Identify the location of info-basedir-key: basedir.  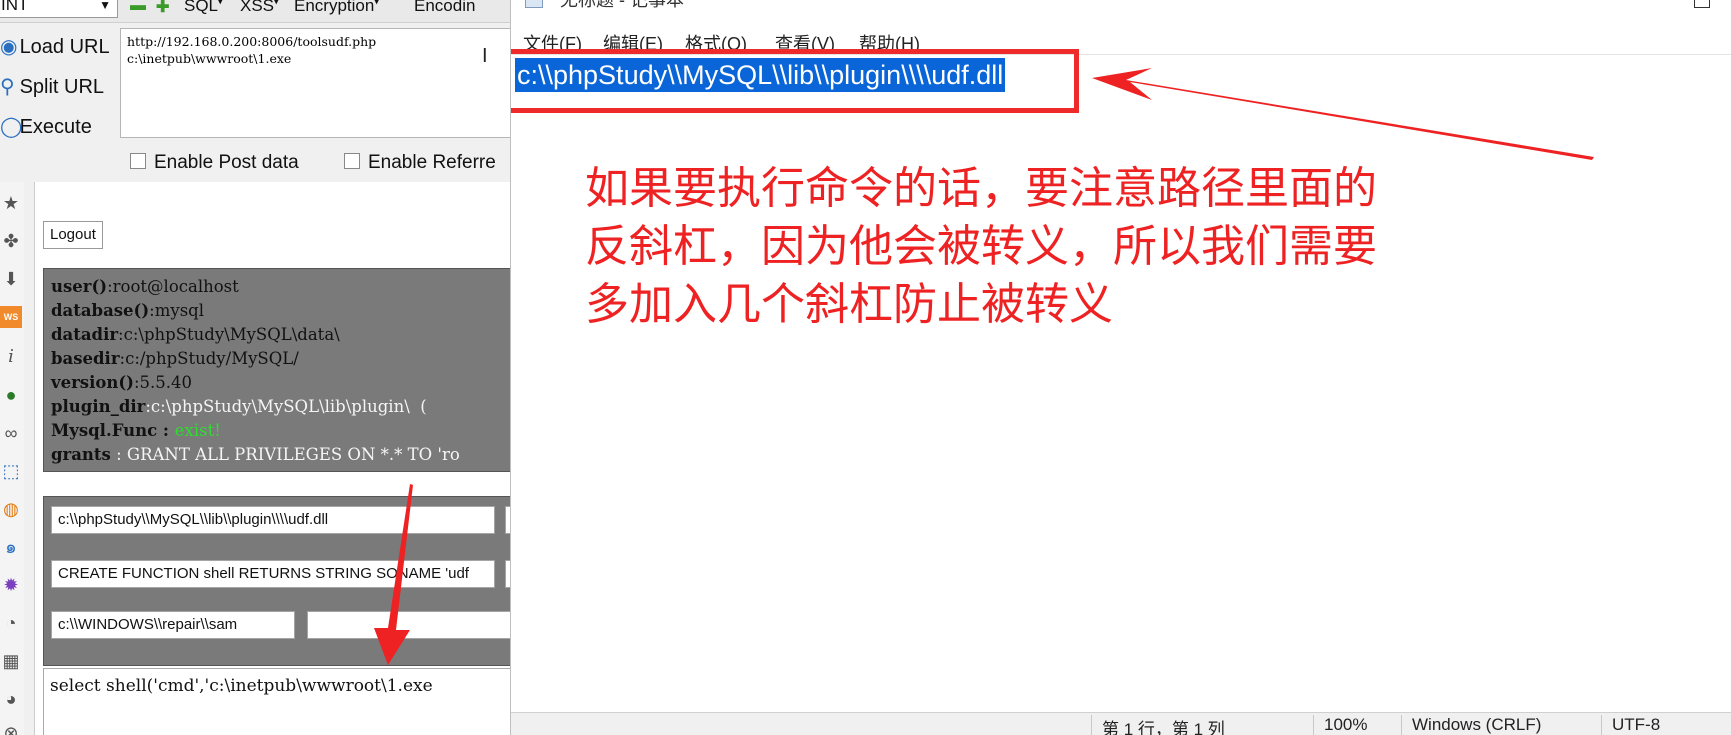
(85, 358).